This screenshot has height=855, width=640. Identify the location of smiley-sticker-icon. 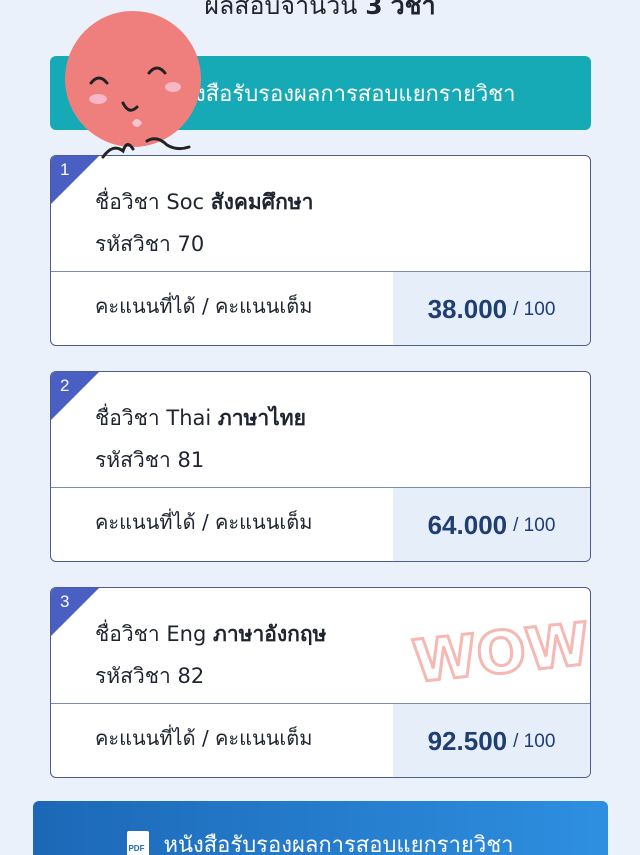
(133, 85).